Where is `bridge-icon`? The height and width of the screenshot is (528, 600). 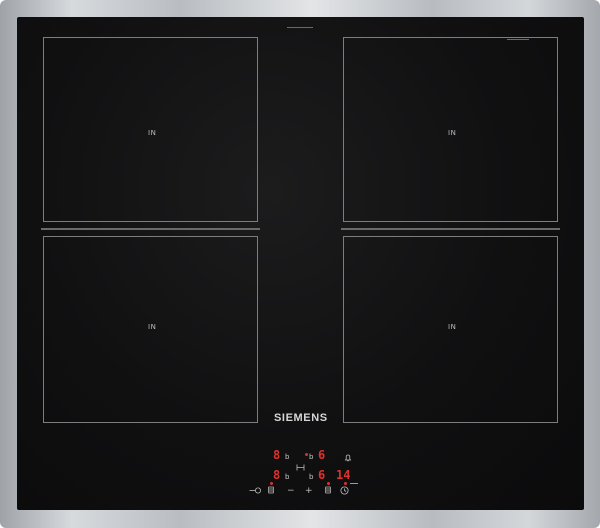 bridge-icon is located at coordinates (300, 467).